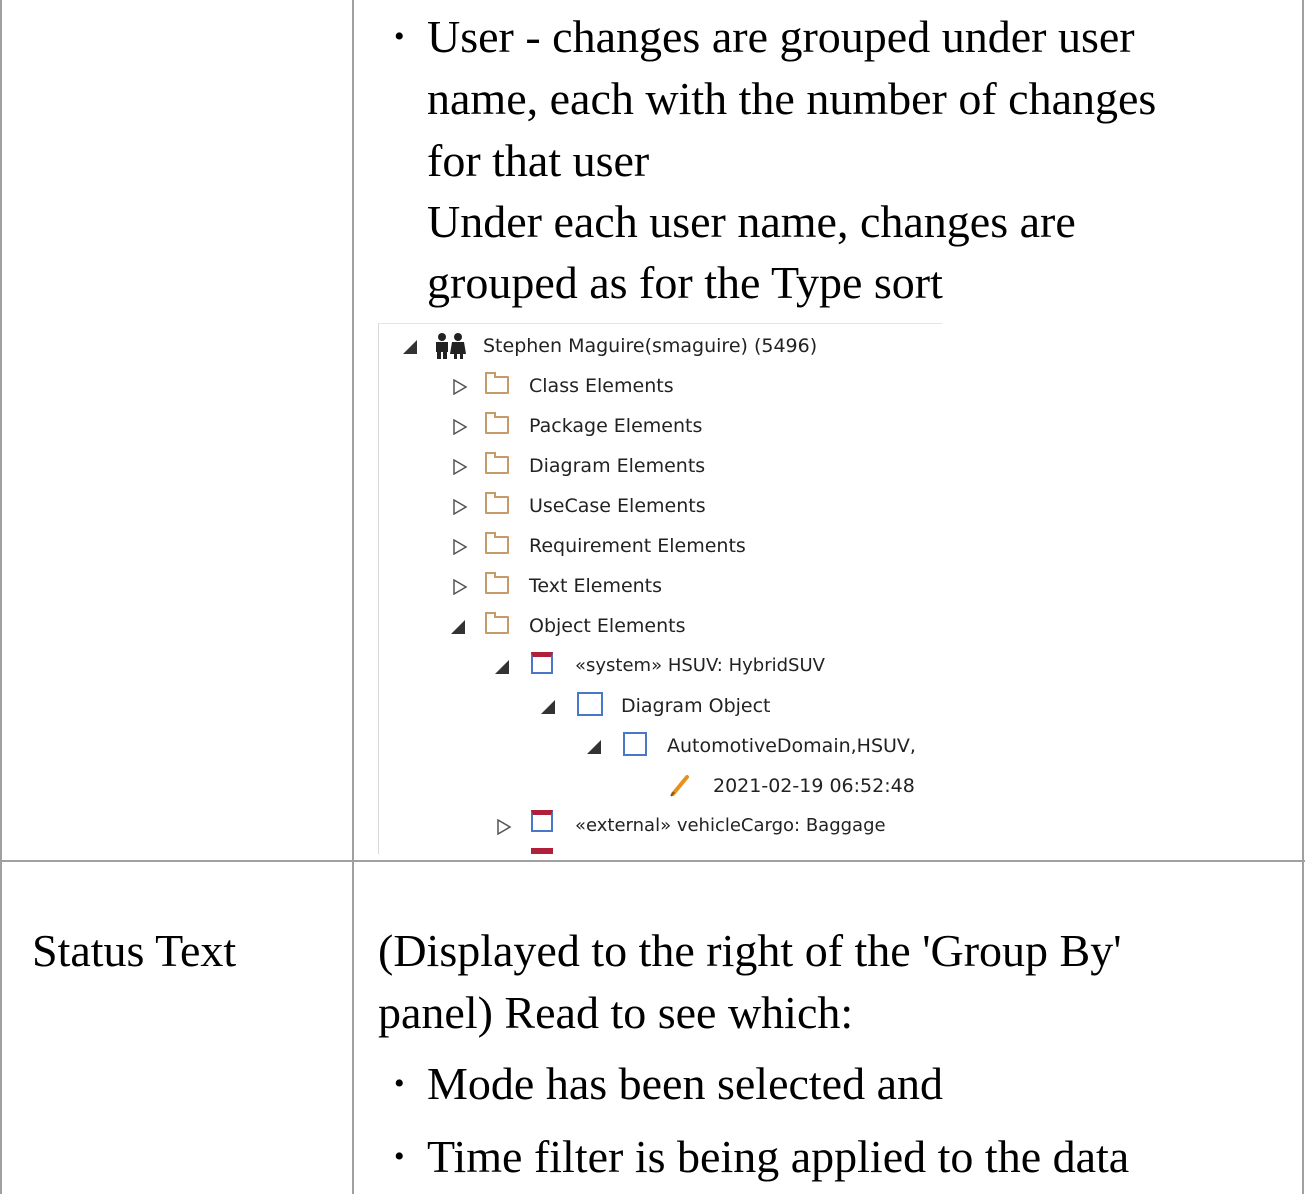 This screenshot has height=1194, width=1305. What do you see at coordinates (601, 386) in the screenshot?
I see `tree-folder-label: Class Elements` at bounding box center [601, 386].